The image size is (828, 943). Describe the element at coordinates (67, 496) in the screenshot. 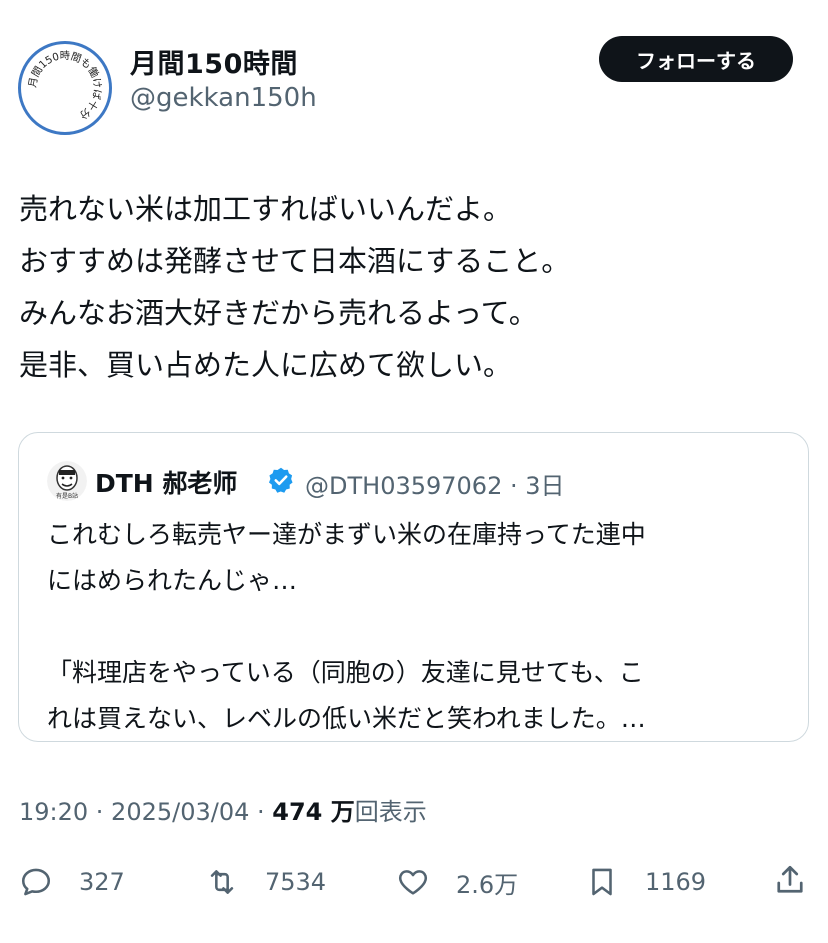

I see `quoted-avatar-caption: 有是B站` at that location.